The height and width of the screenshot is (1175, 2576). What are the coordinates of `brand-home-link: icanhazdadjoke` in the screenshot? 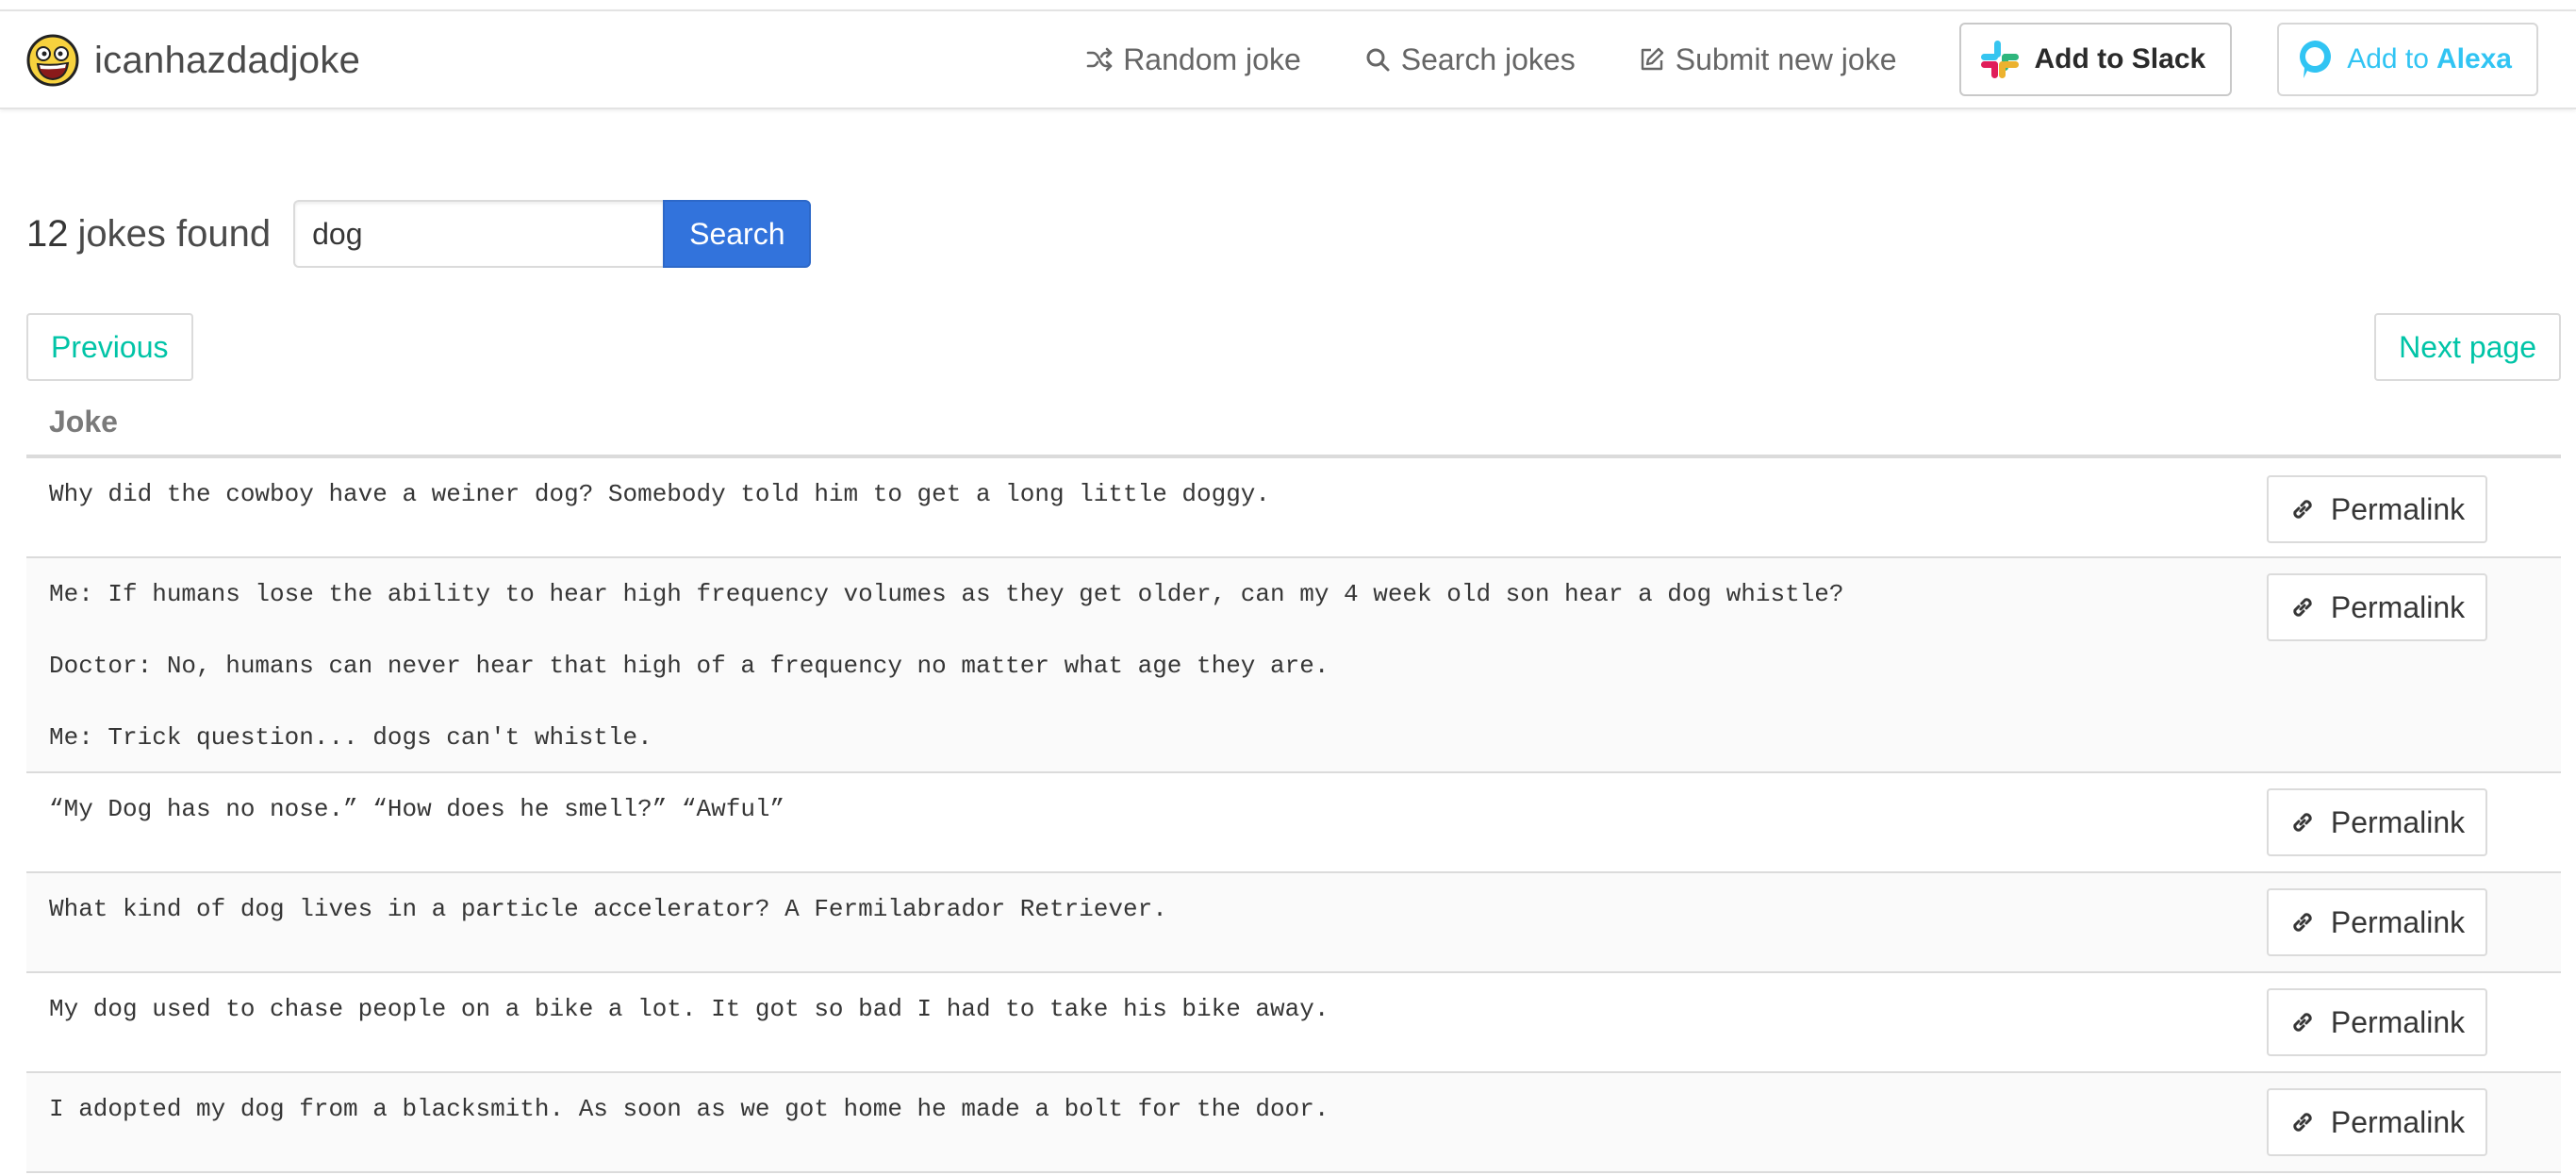 It's located at (193, 61).